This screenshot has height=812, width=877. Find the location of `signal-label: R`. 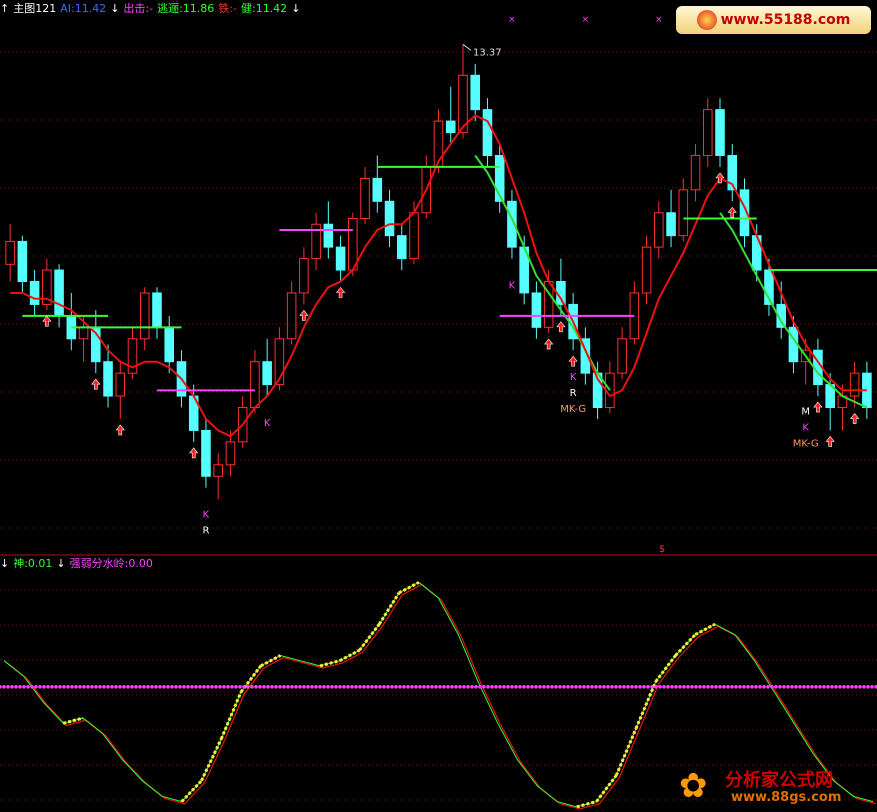

signal-label: R is located at coordinates (205, 531).